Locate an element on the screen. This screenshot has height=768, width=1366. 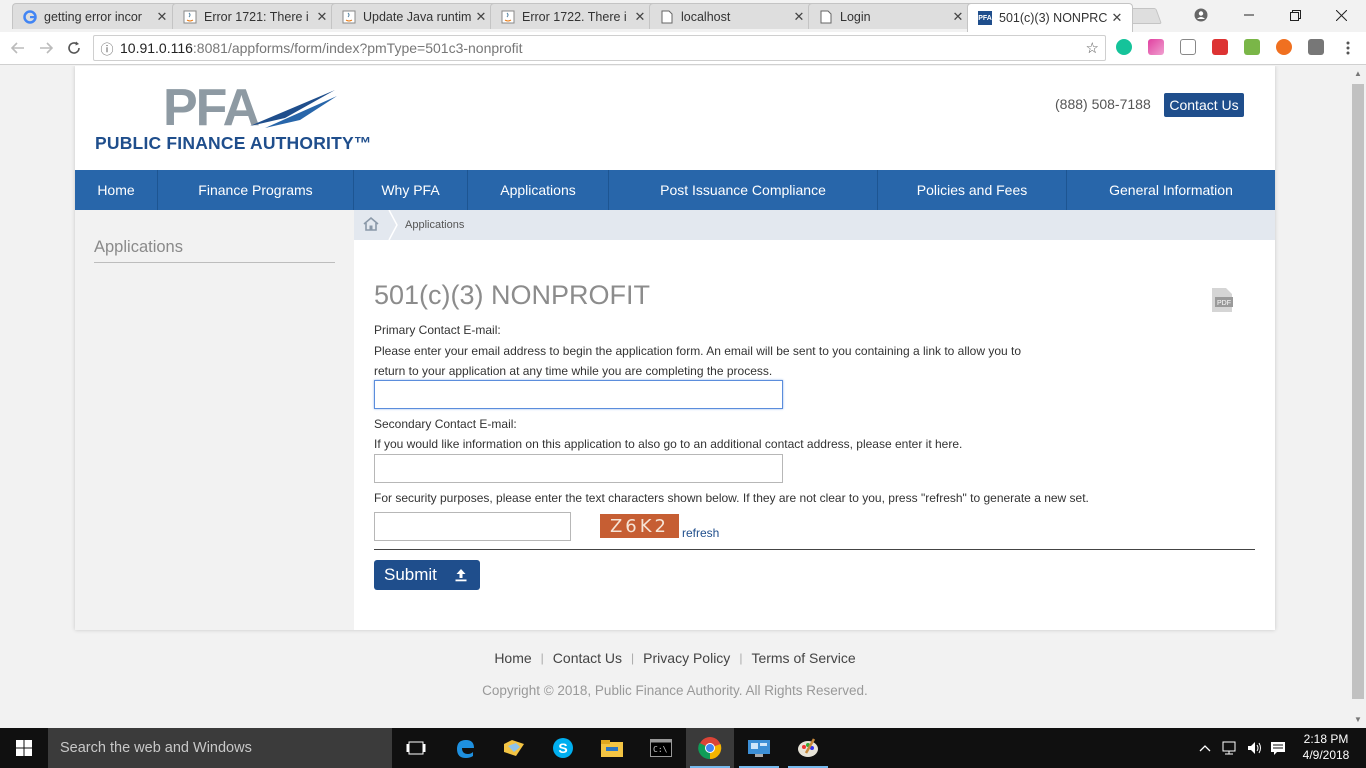
browser-tab: Update Java runtim ✕ is located at coordinates (414, 16).